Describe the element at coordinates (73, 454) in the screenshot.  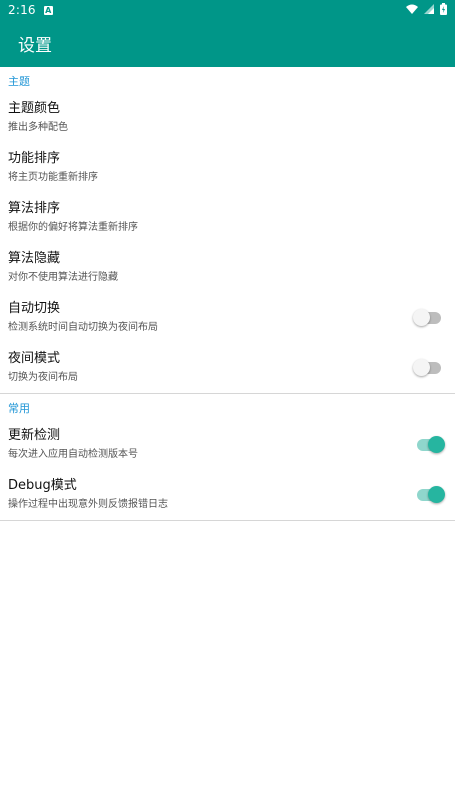
I see `setting-summary: 每次进入应用自动检测版本号` at that location.